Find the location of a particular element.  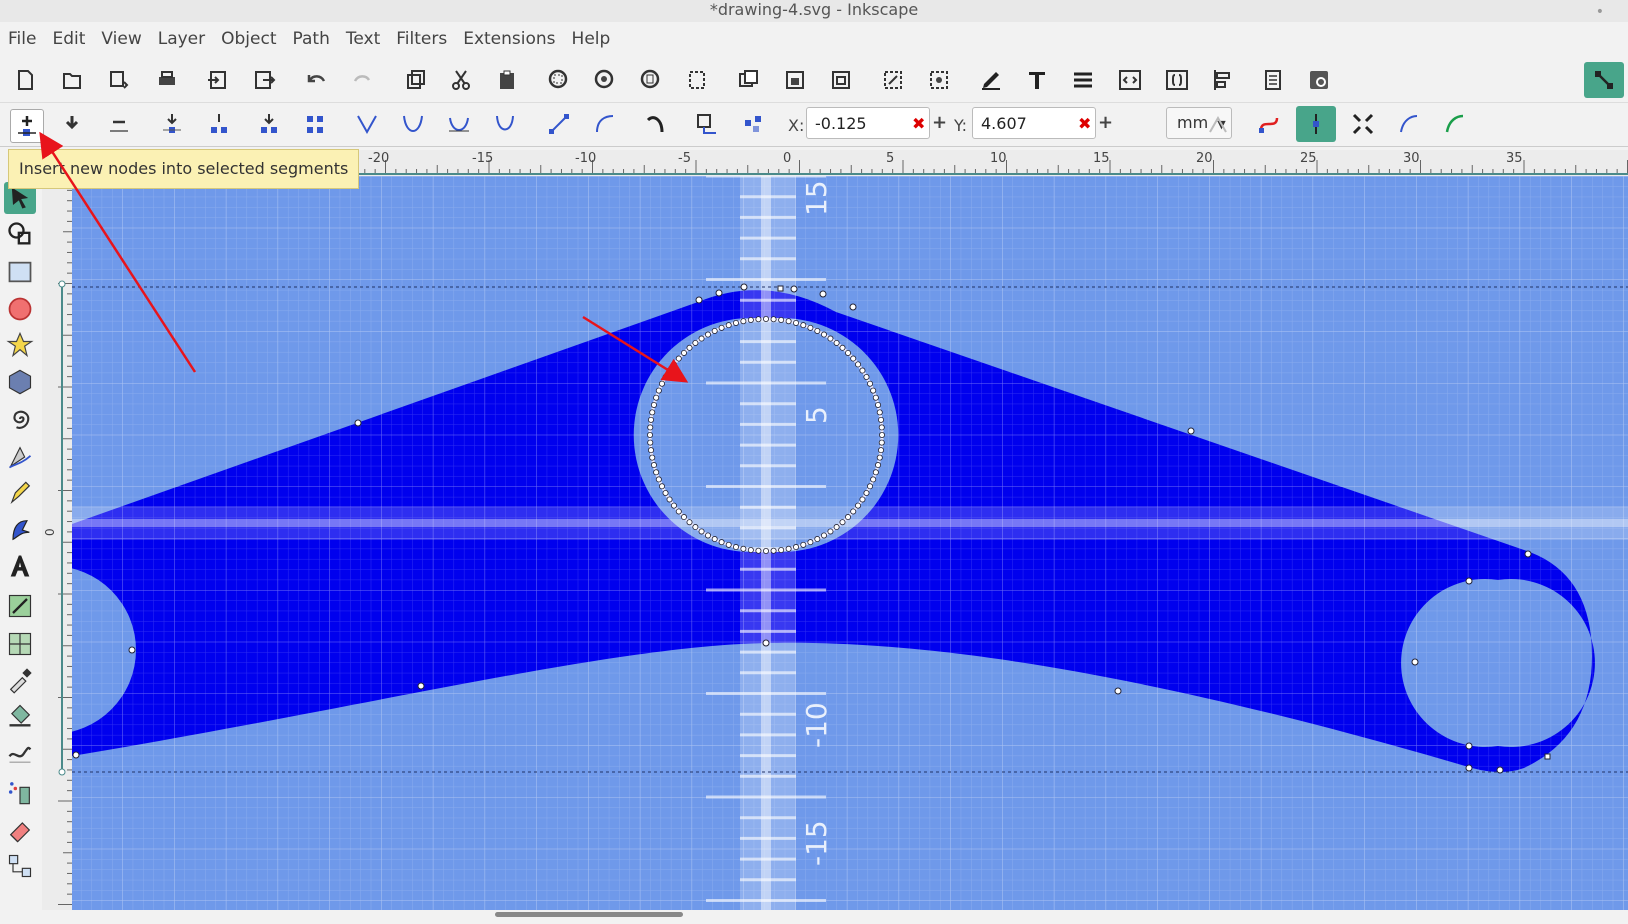

document-properties-icon is located at coordinates (1273, 80).